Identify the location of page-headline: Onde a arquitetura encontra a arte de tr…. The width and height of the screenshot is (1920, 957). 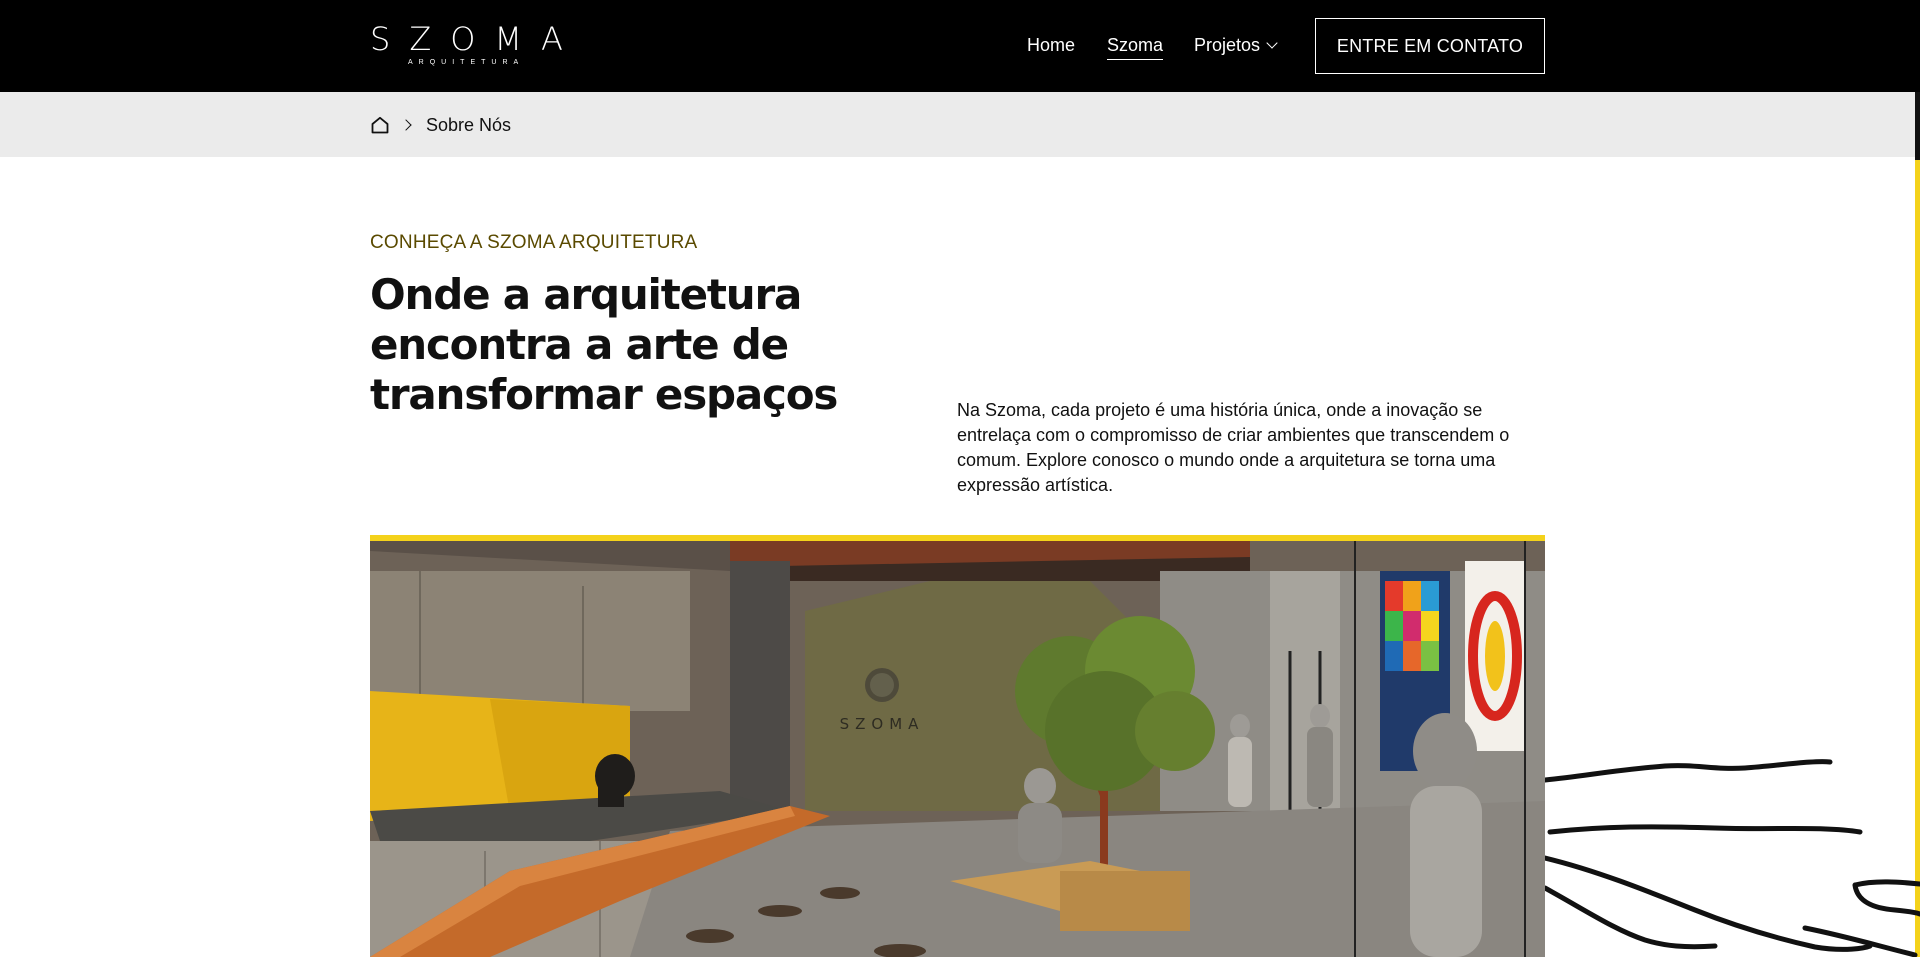
(604, 344).